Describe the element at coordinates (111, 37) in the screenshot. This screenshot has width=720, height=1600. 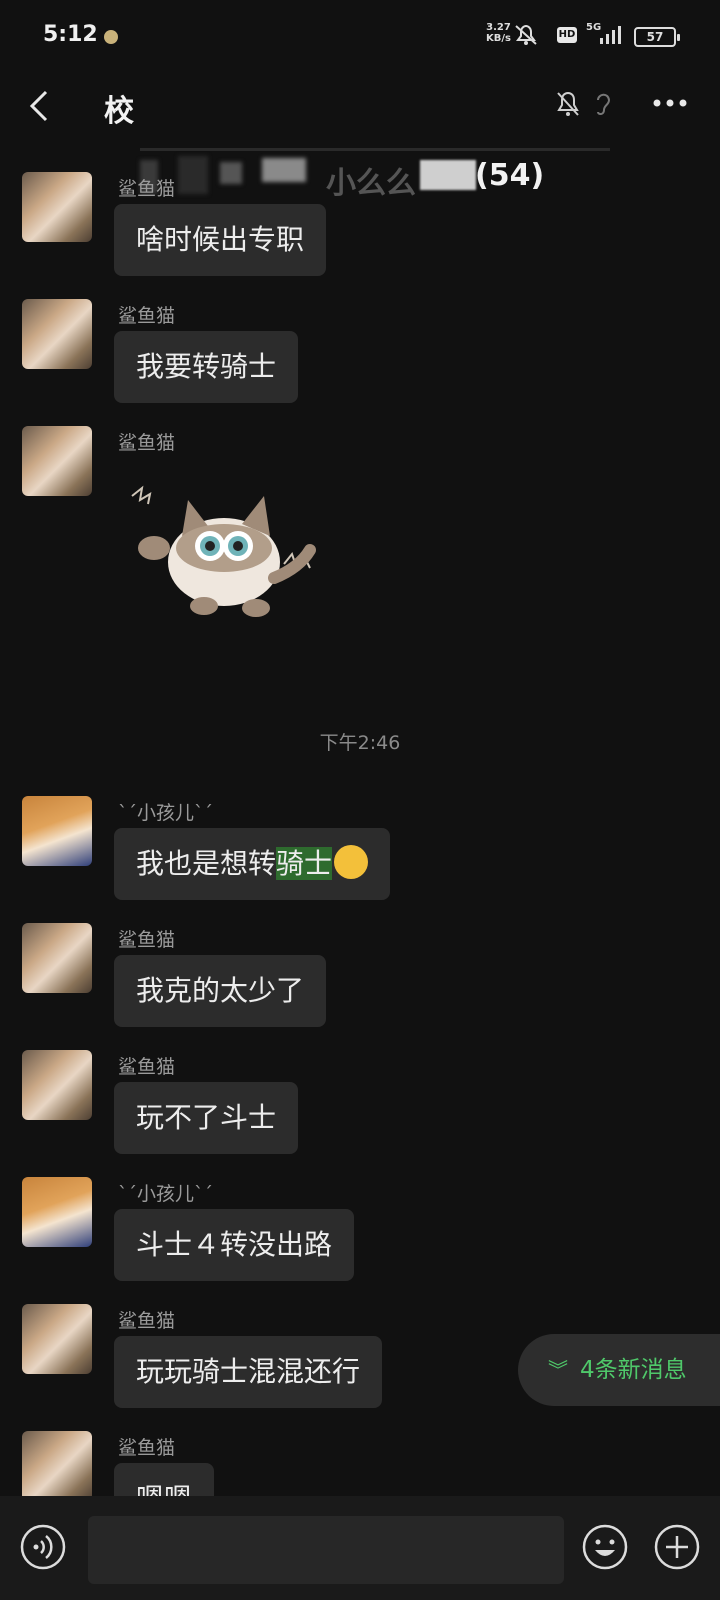
I see `notification-icon` at that location.